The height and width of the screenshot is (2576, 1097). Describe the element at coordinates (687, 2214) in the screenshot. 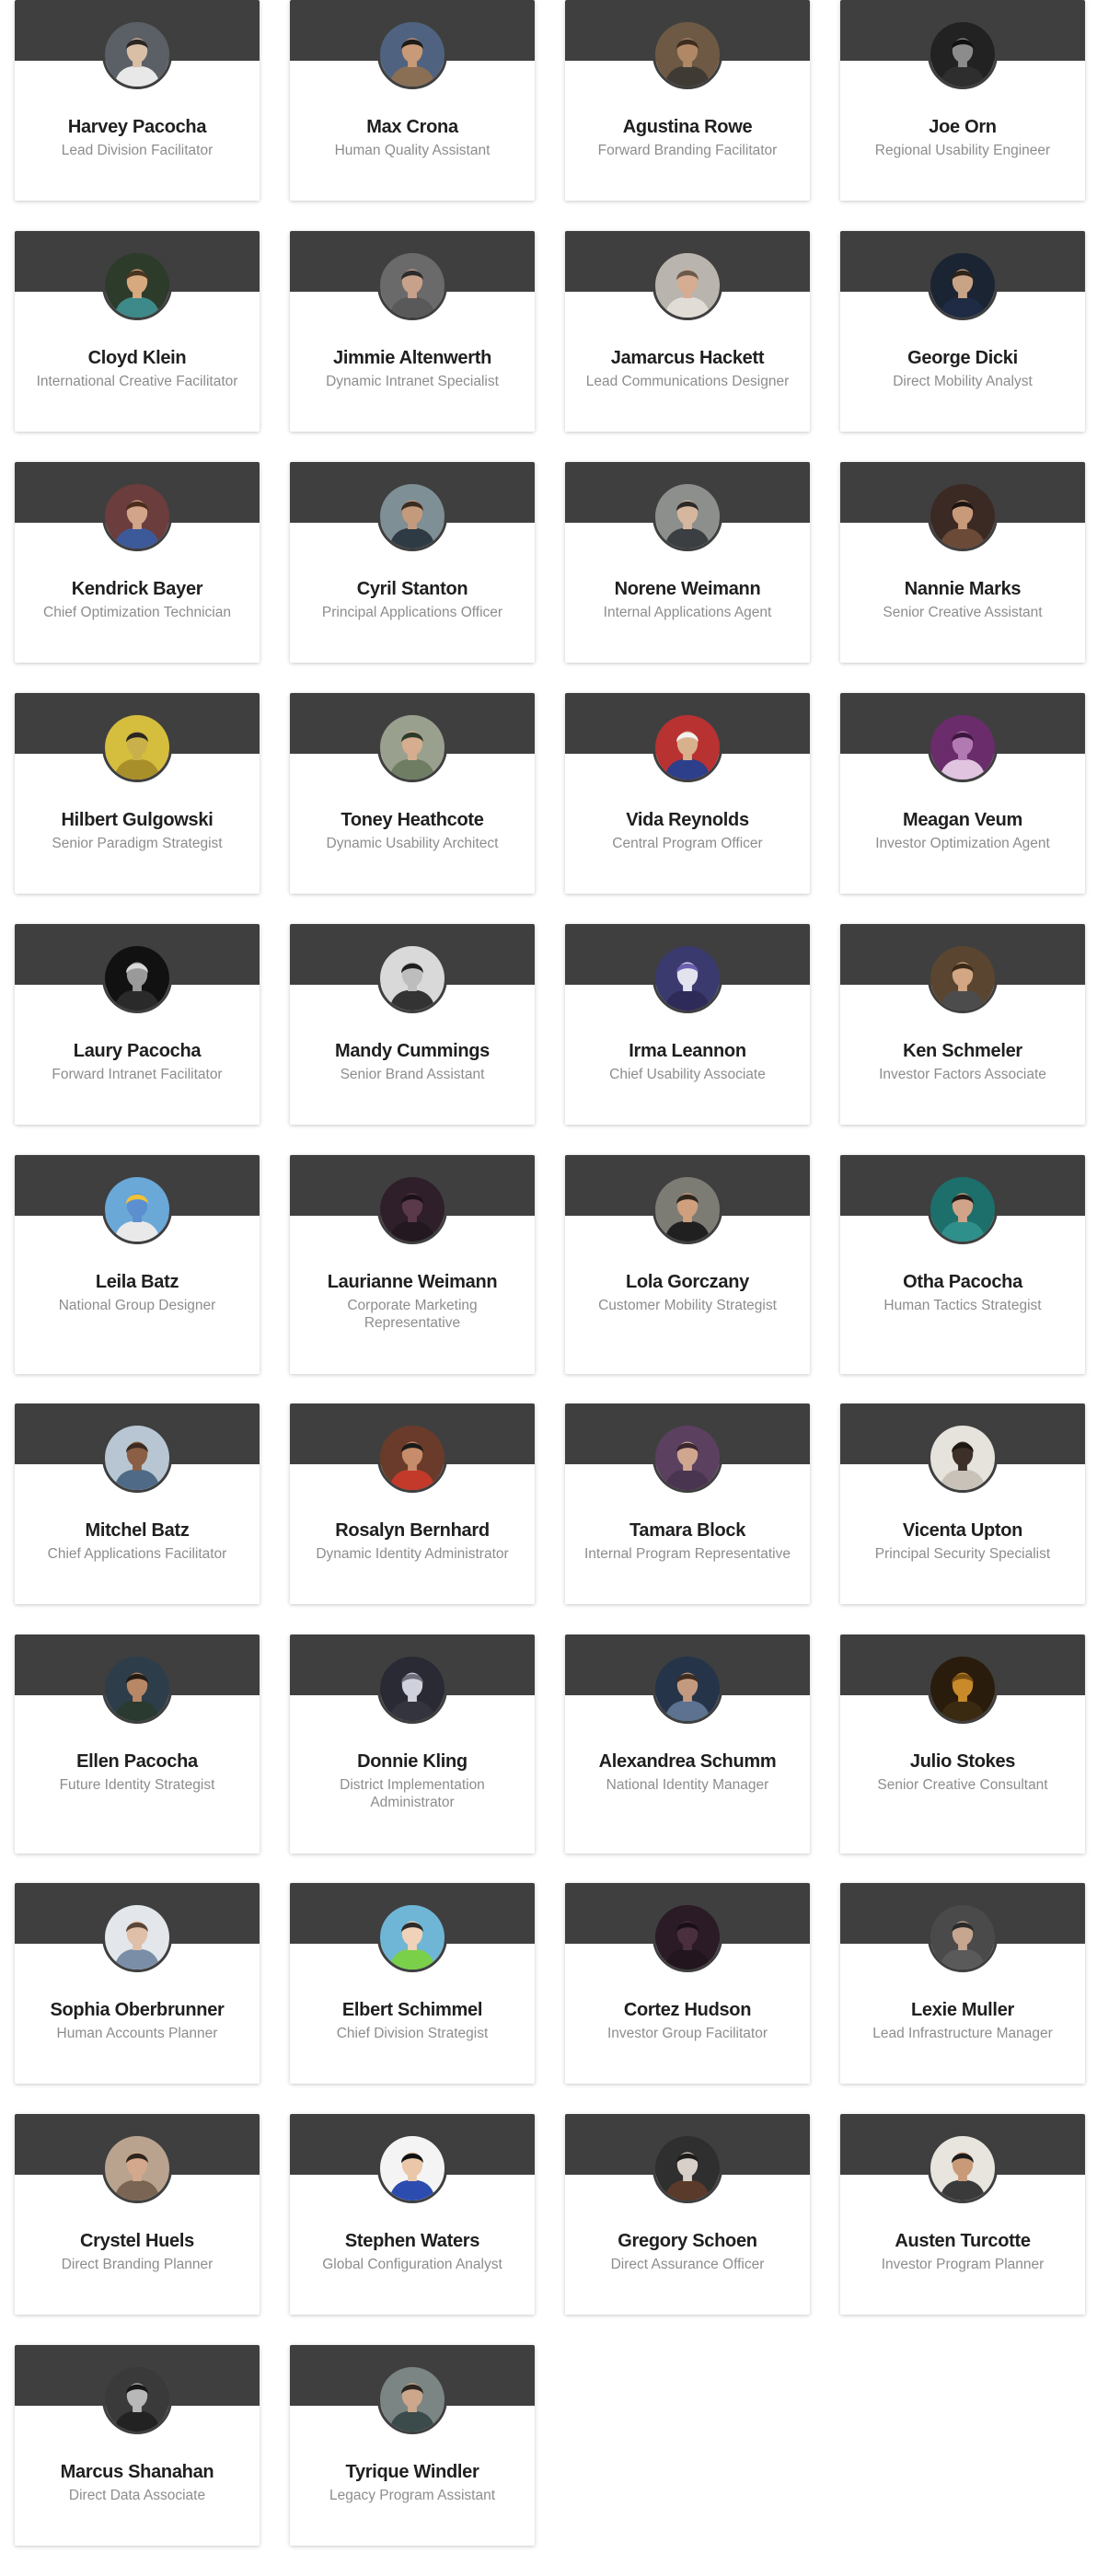

I see `profile-card: Gregory Schoen Direct Assurance Officer` at that location.